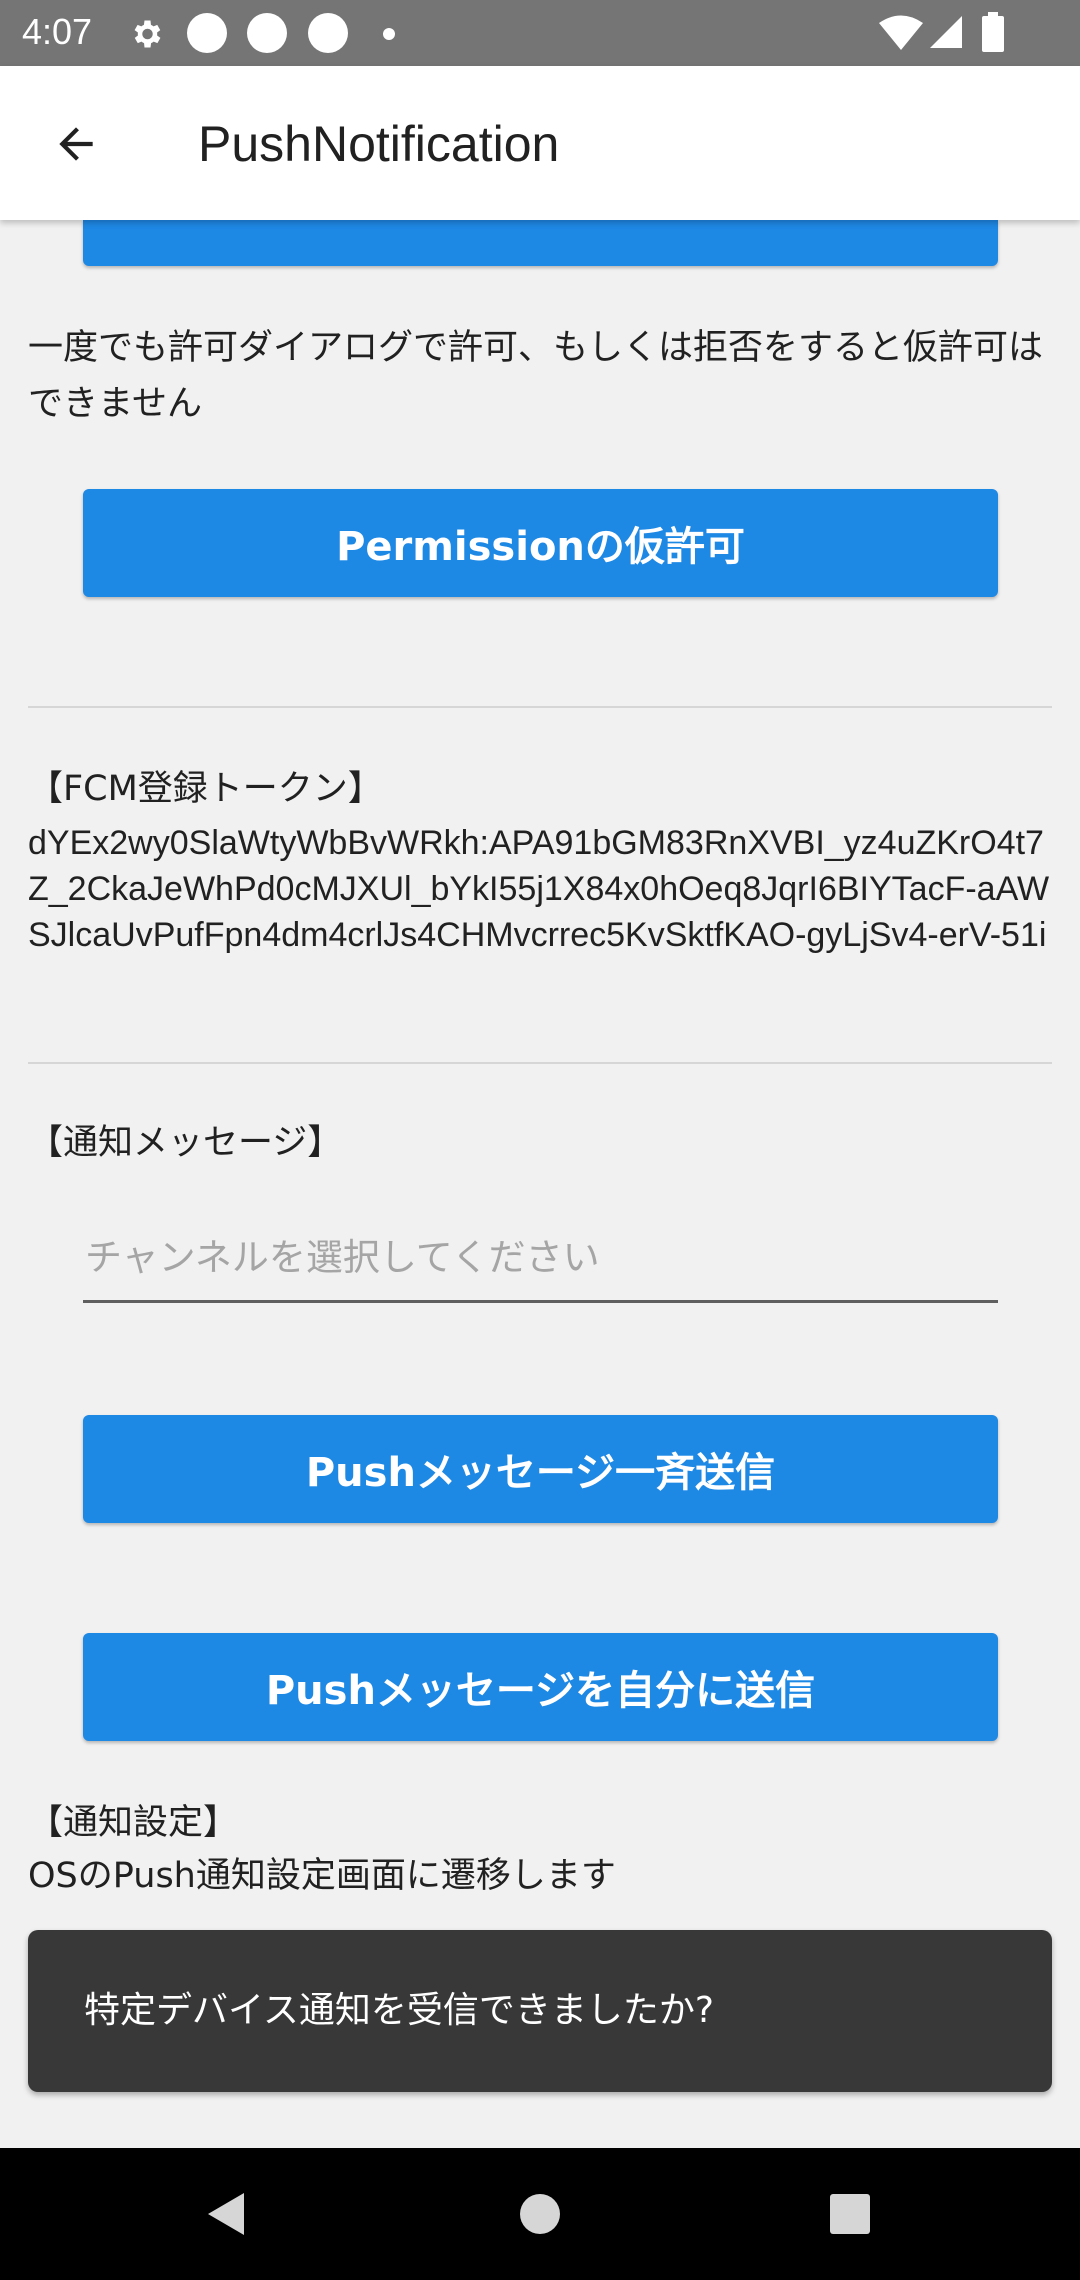 This screenshot has width=1080, height=2280. What do you see at coordinates (342, 1257) in the screenshot?
I see `channel-select-placeholder: チャンネルを選択してください` at bounding box center [342, 1257].